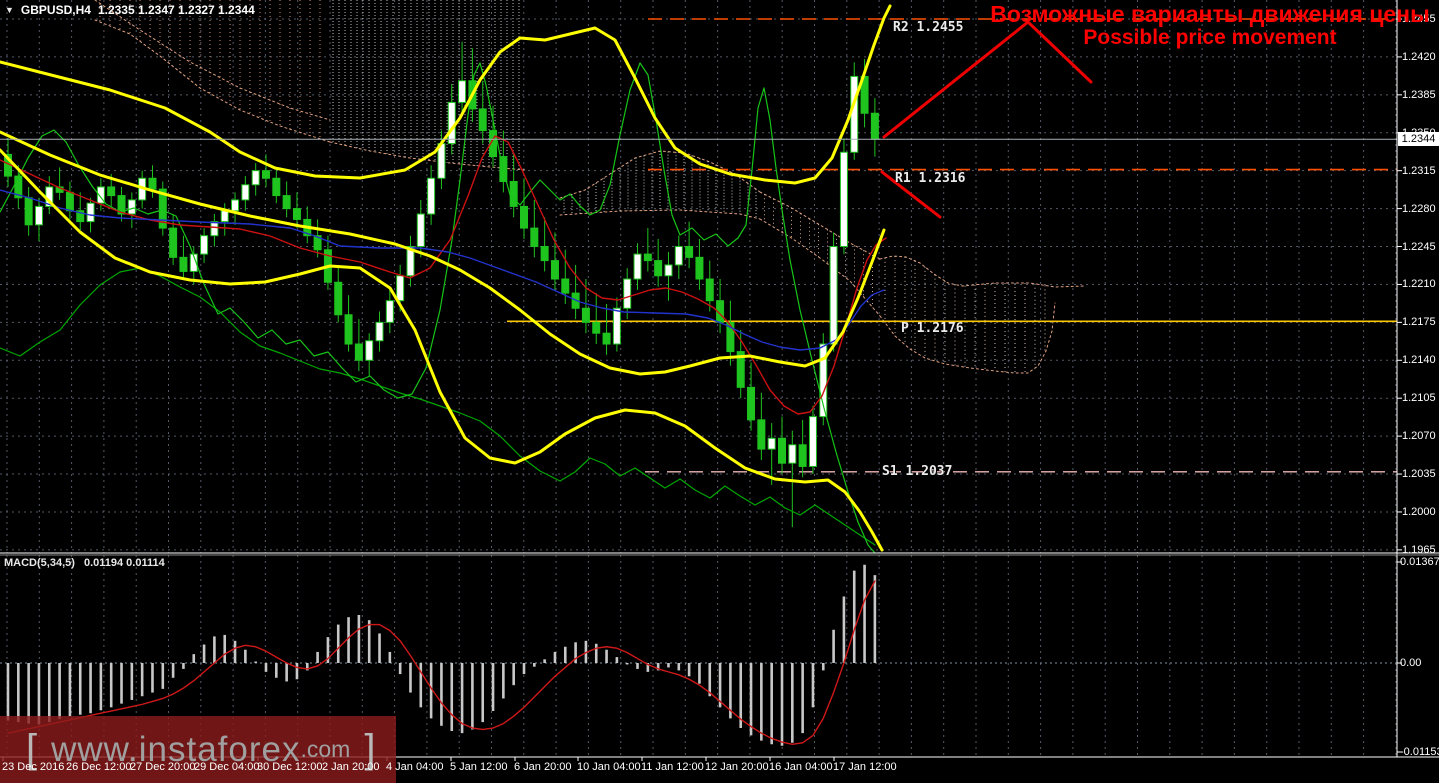  I want to click on price-tick-label: 1.2105, so click(1419, 398).